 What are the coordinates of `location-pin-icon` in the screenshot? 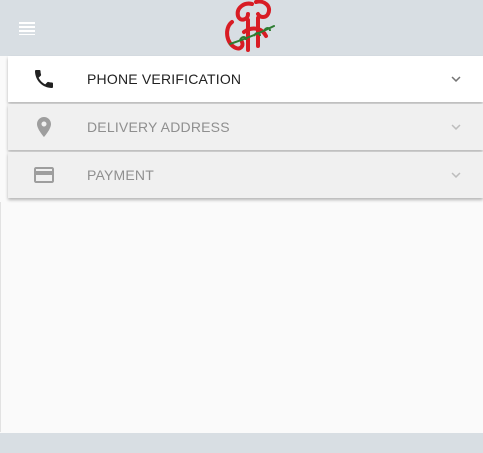 It's located at (44, 127).